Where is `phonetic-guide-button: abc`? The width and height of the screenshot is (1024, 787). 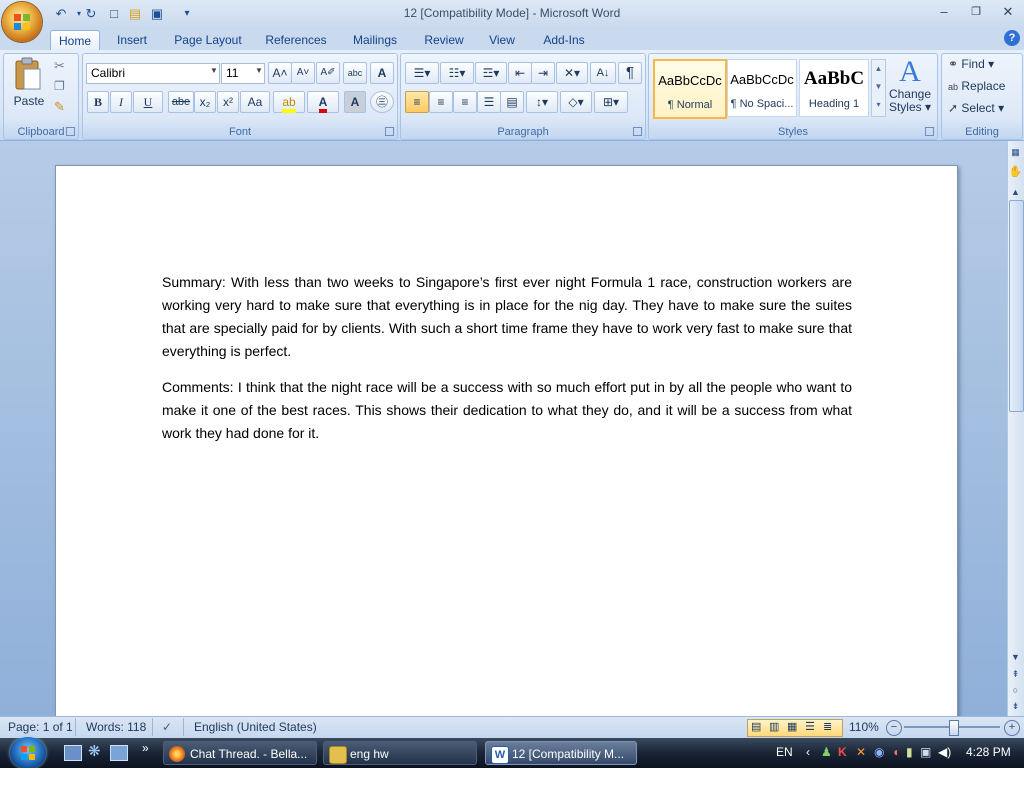 phonetic-guide-button: abc is located at coordinates (355, 73).